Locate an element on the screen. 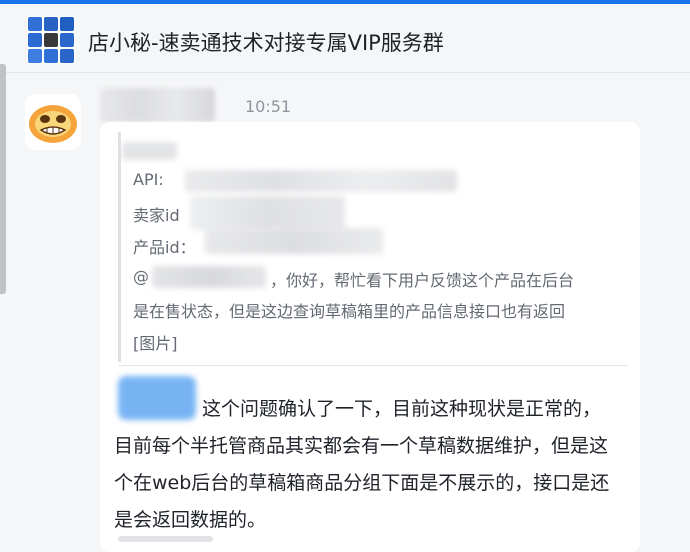  quote-seller-label: 卖家id is located at coordinates (156, 215).